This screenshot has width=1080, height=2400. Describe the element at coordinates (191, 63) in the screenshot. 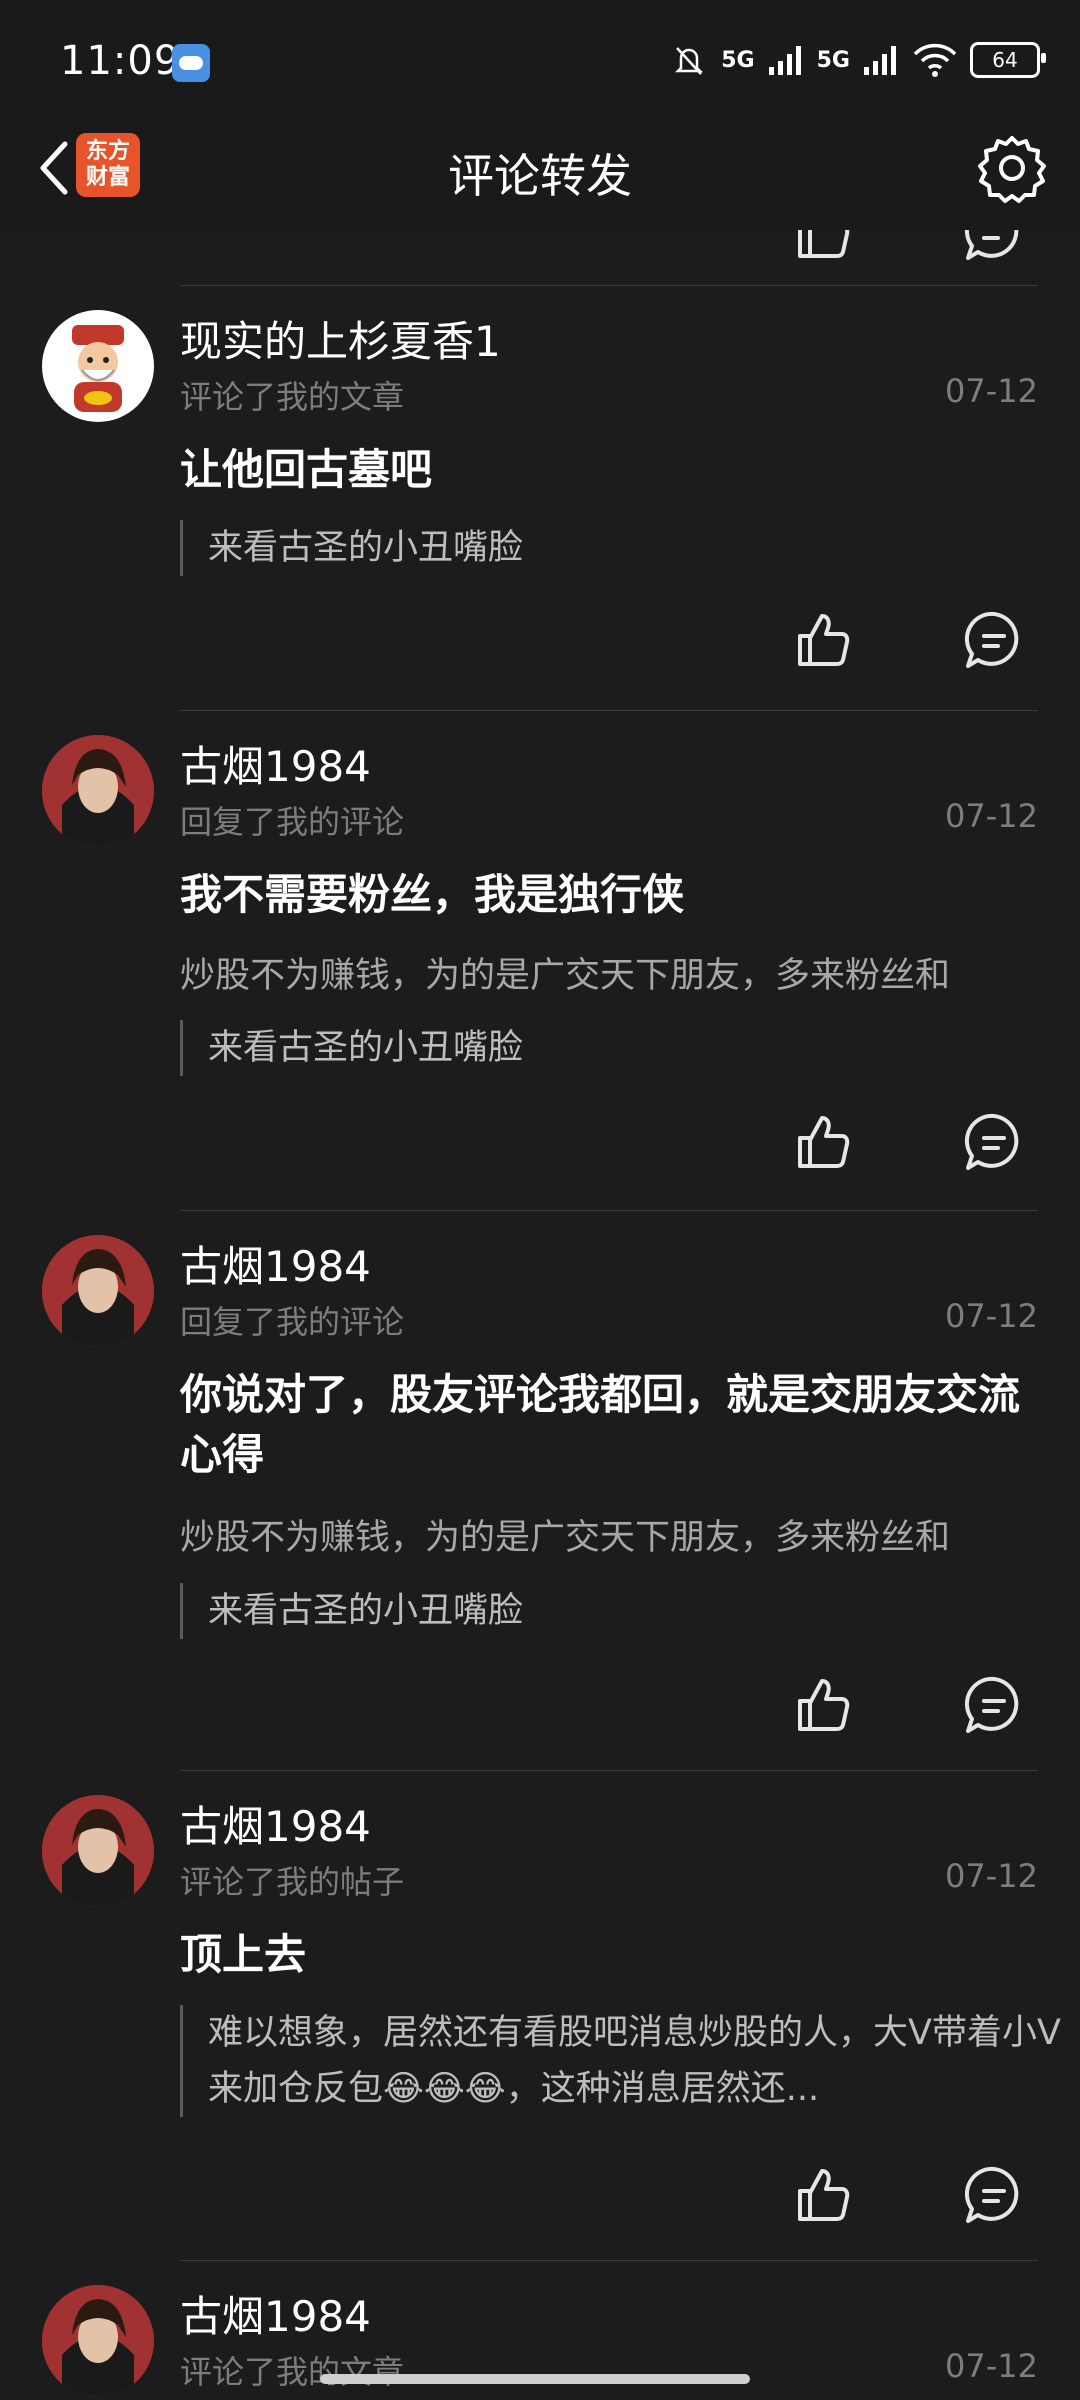

I see `cloud-icon` at that location.